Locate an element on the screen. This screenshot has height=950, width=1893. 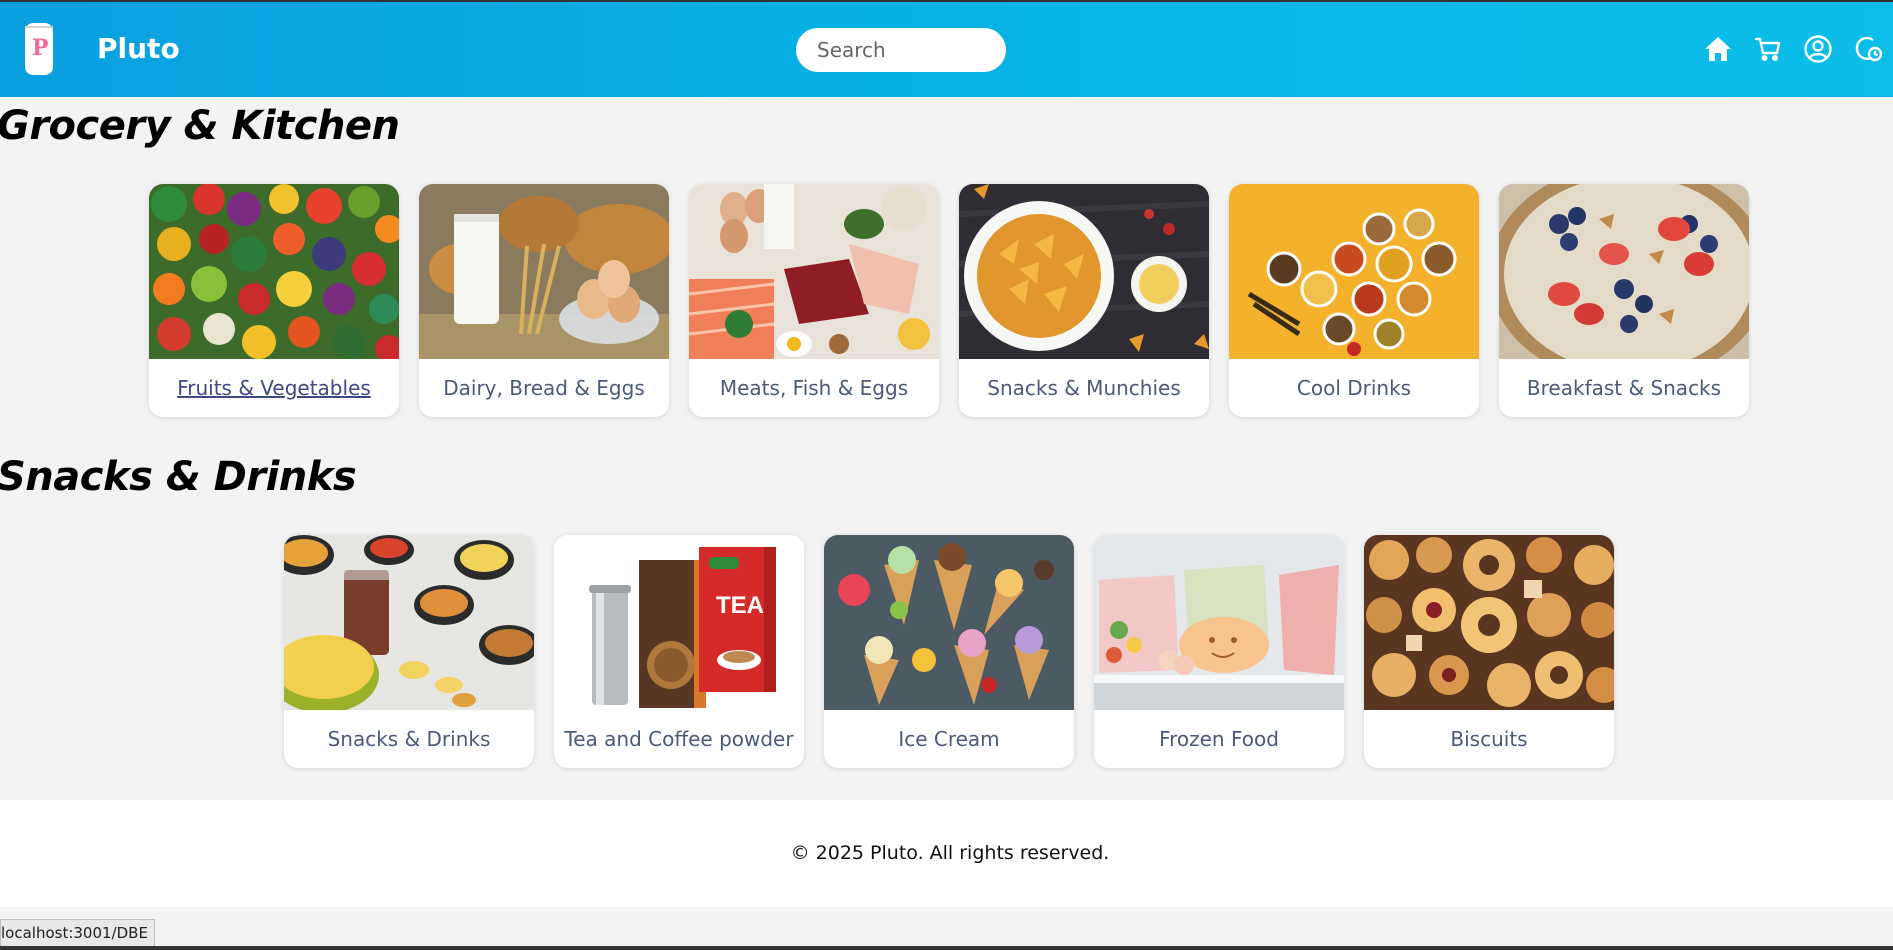
category-label: Snacks & Drinks is located at coordinates (409, 739).